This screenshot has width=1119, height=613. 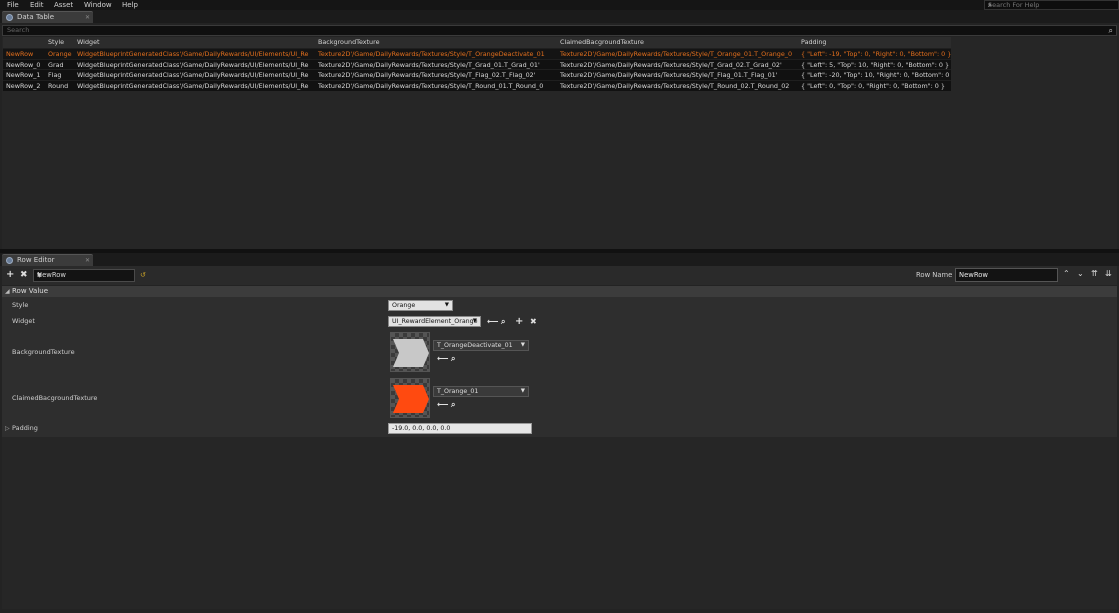 What do you see at coordinates (23, 75) in the screenshot?
I see `row-name-cell: NewRow_1` at bounding box center [23, 75].